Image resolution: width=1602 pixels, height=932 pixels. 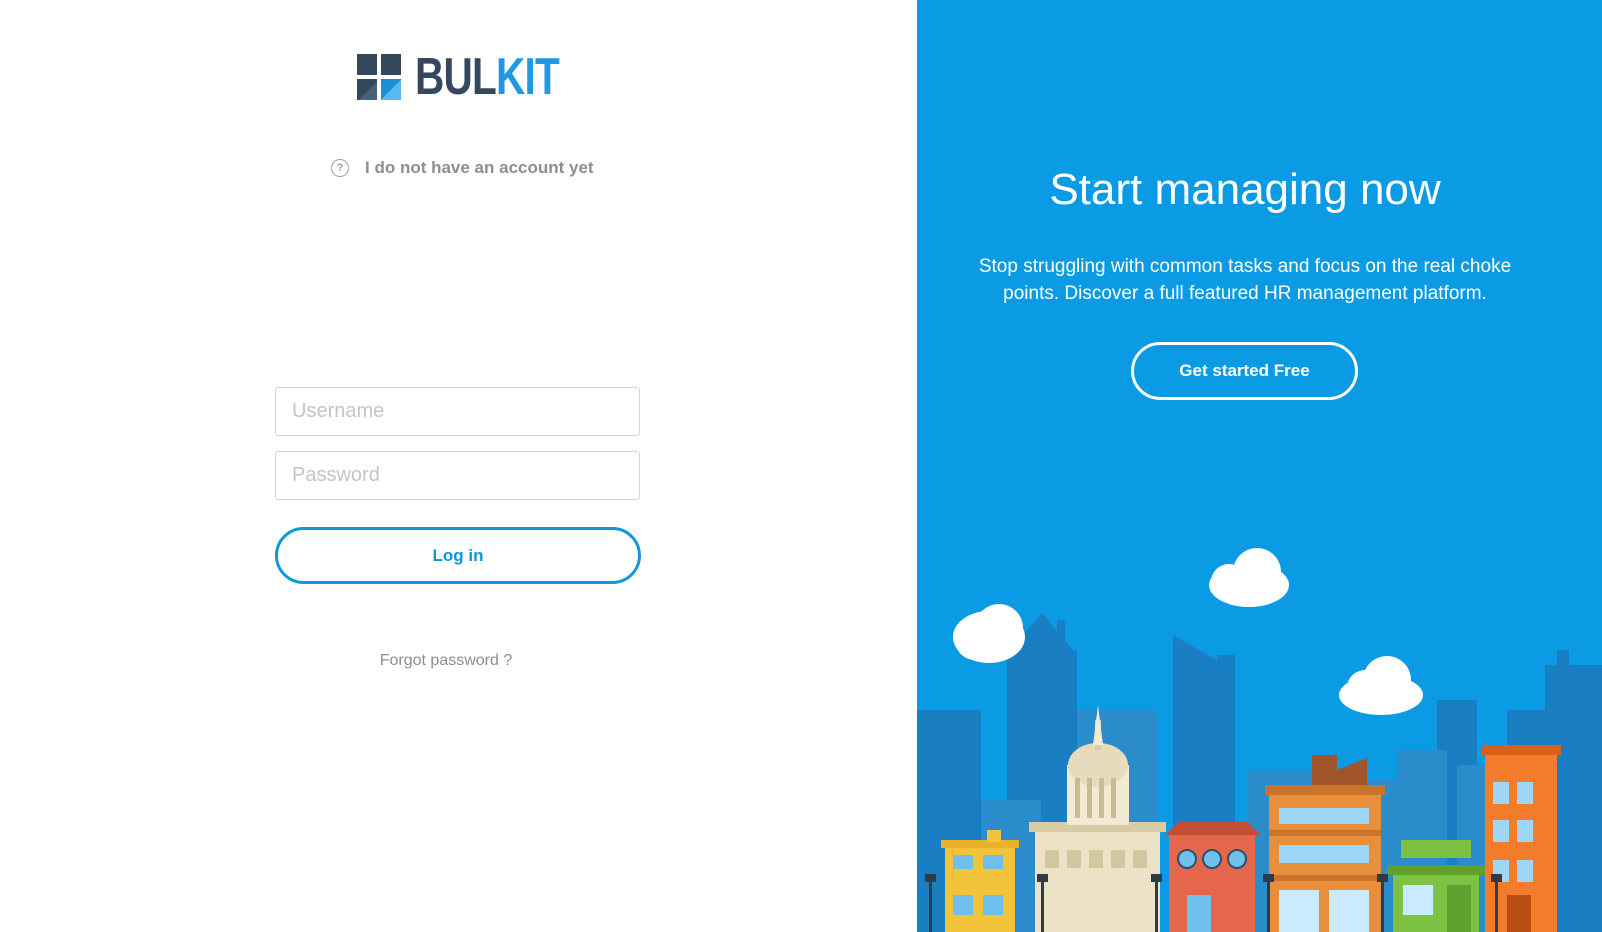 What do you see at coordinates (456, 77) in the screenshot?
I see `logo-wordmark-part1: BUL` at bounding box center [456, 77].